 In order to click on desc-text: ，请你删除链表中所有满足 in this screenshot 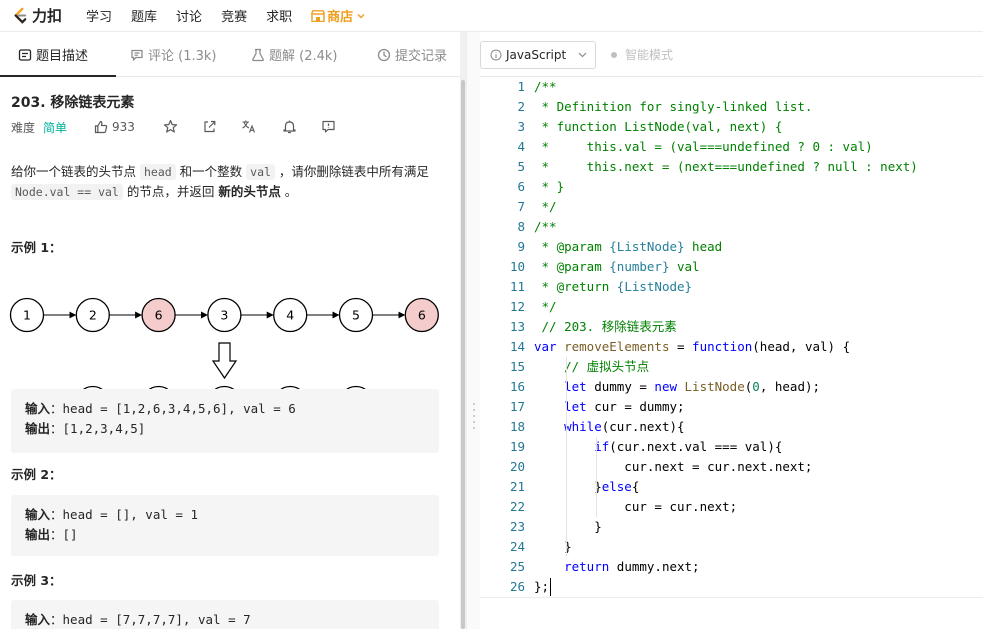, I will do `click(351, 171)`.